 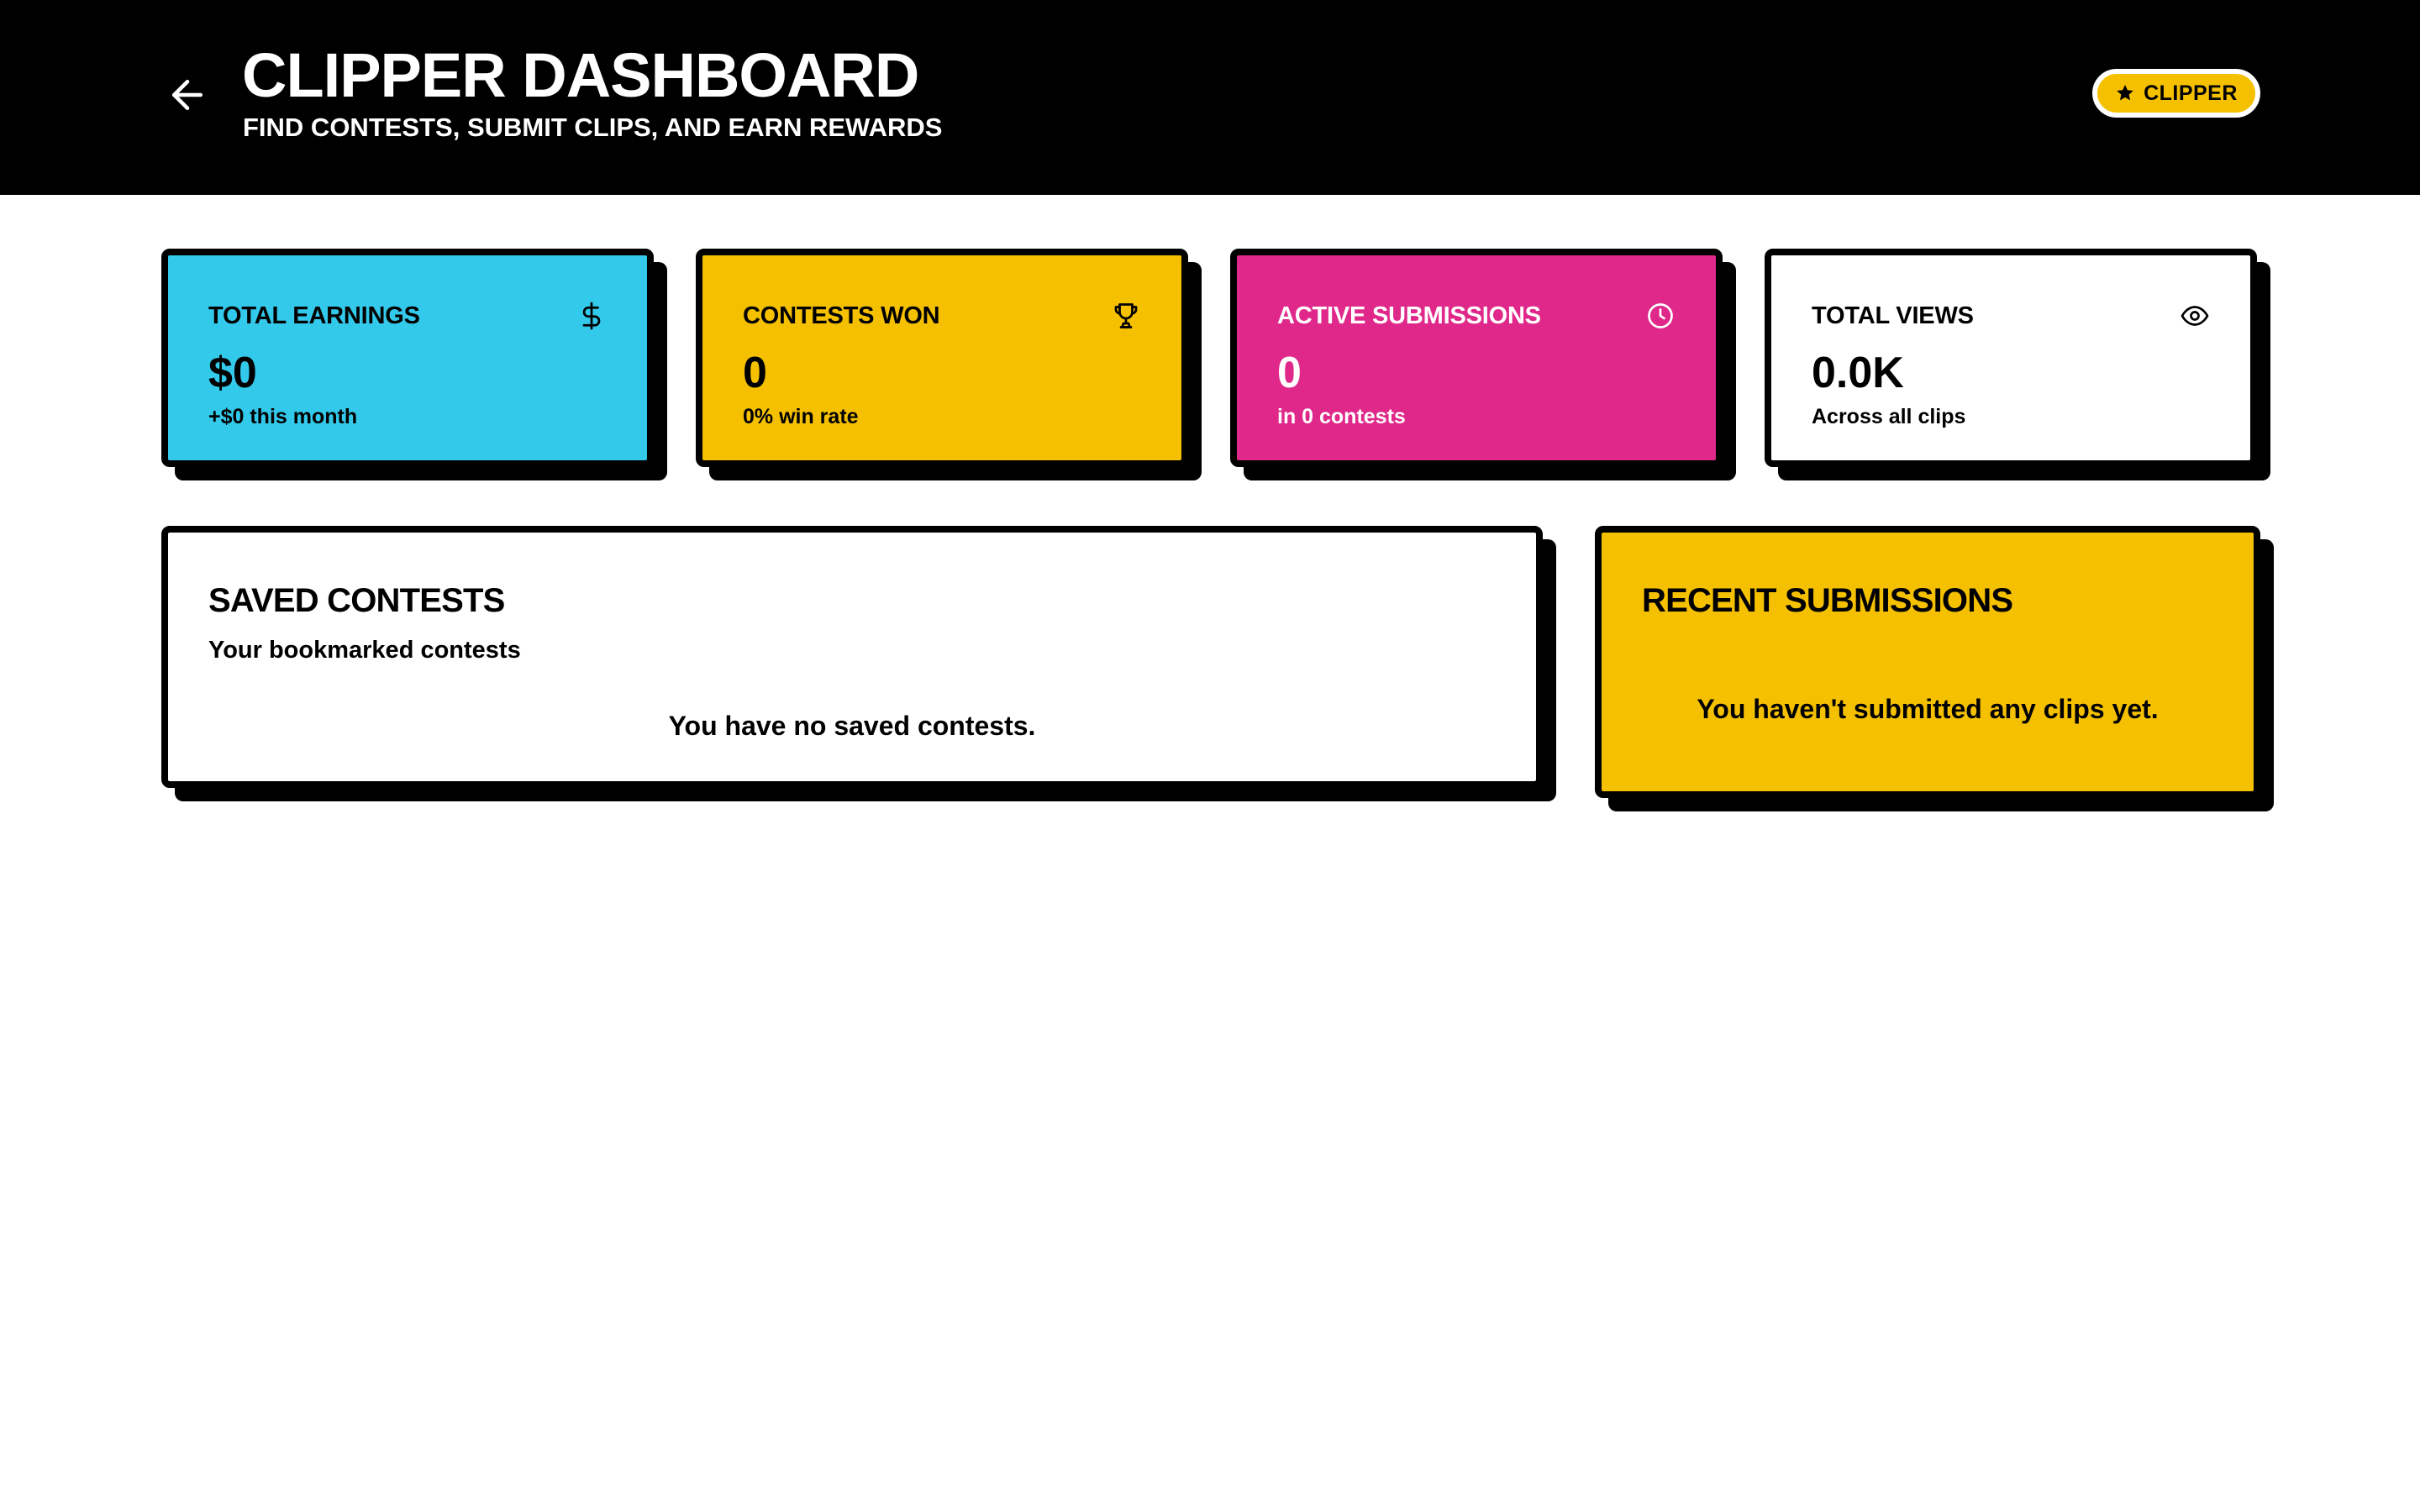 I want to click on stat-label: CONTESTS WON, so click(x=841, y=315).